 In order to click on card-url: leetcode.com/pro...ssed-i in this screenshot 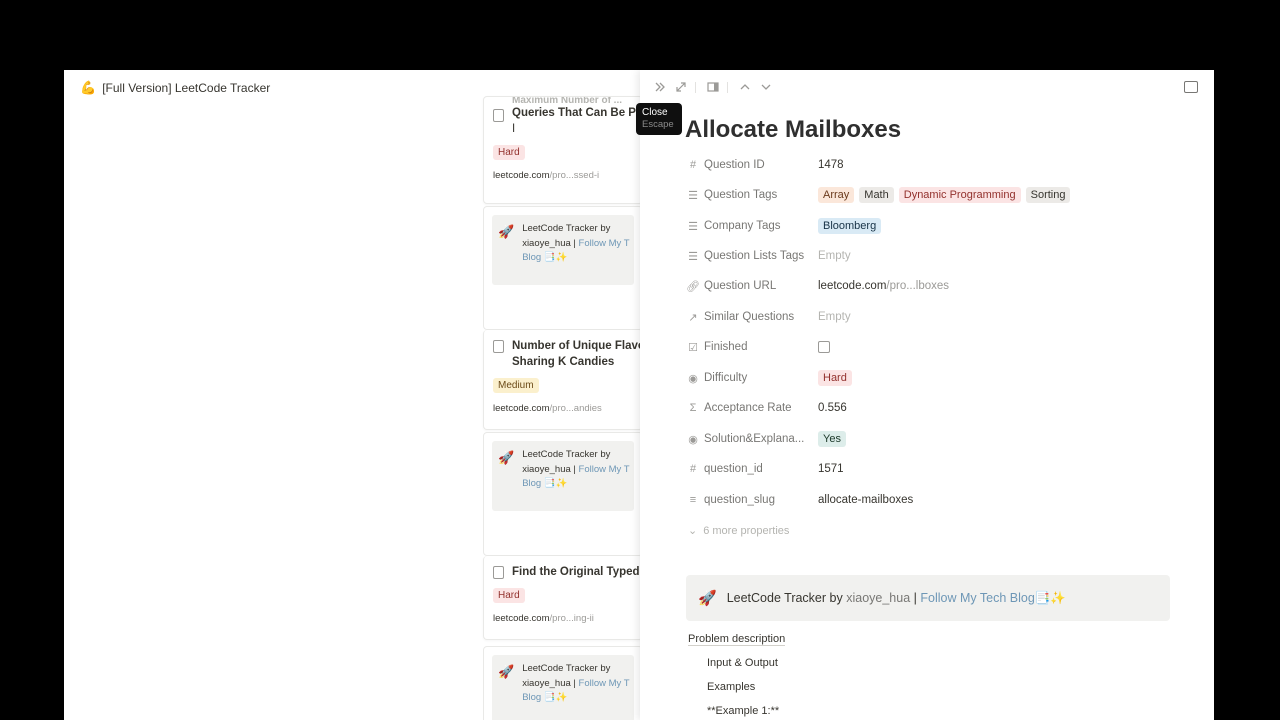, I will do `click(563, 174)`.